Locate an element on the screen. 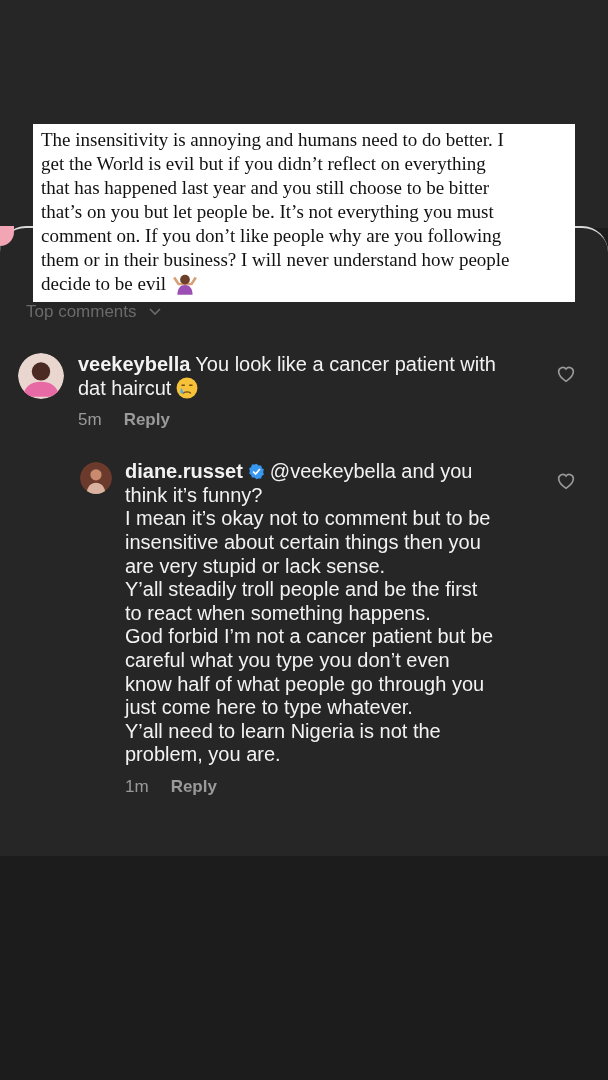  username: veekeybella is located at coordinates (134, 365).